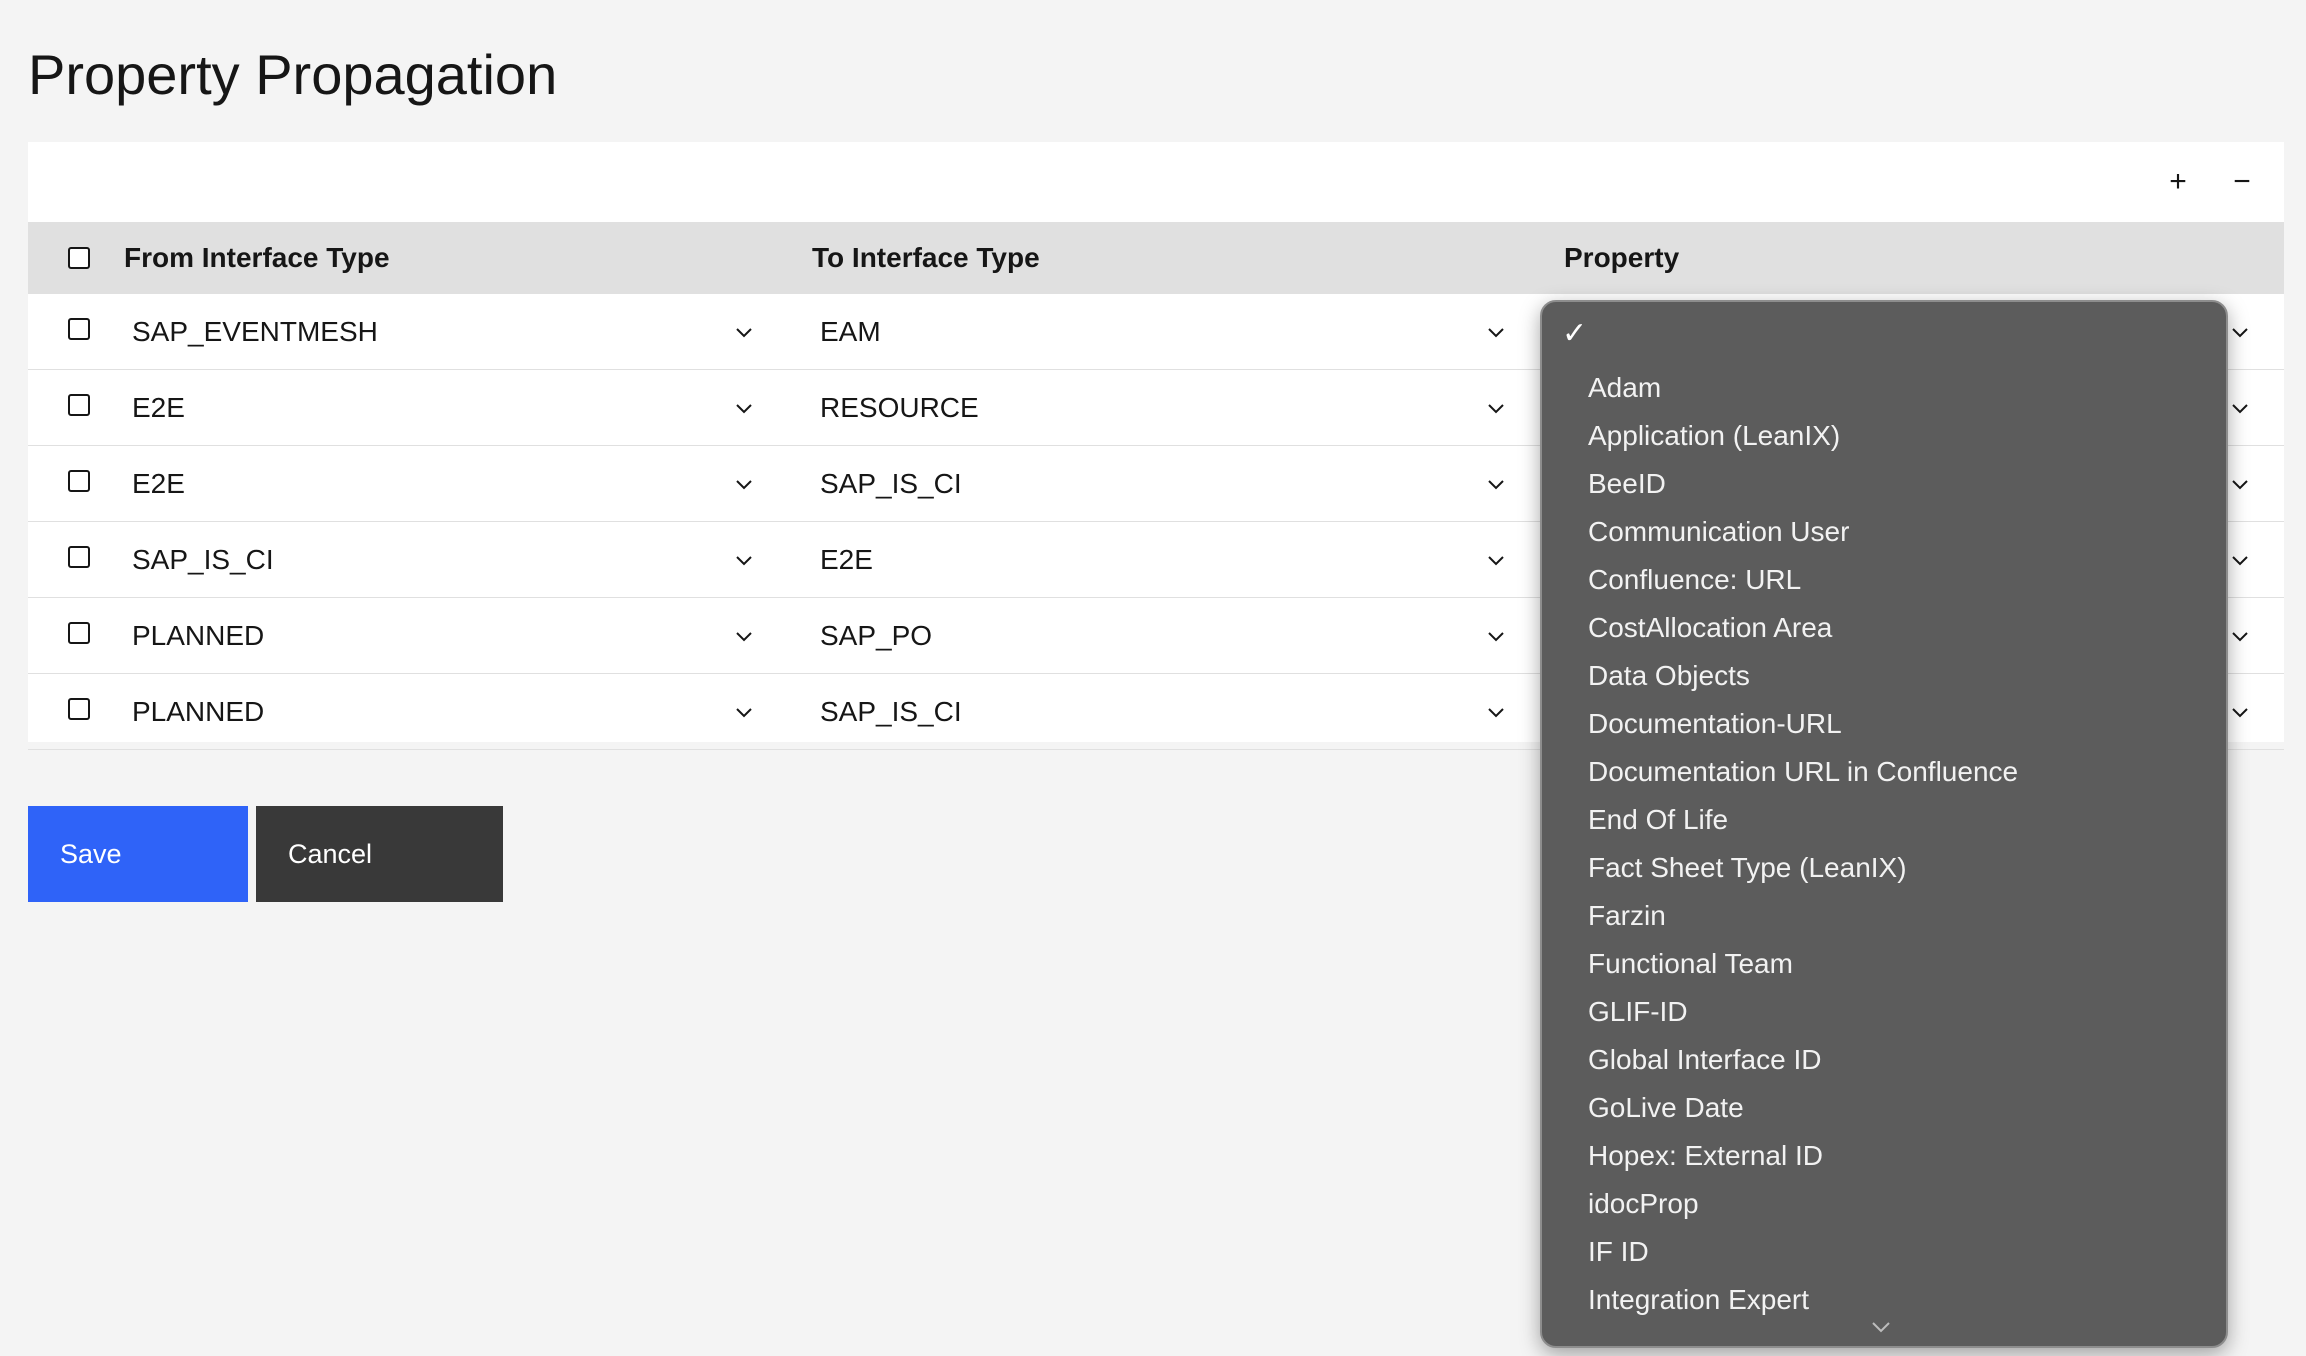 The image size is (2306, 1356). I want to click on property-option: Fact Sheet Type (LeanIX), so click(1884, 868).